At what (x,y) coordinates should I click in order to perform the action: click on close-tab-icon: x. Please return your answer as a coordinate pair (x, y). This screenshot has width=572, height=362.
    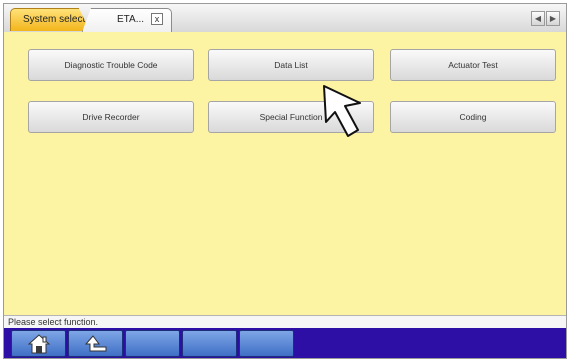
    Looking at the image, I should click on (157, 19).